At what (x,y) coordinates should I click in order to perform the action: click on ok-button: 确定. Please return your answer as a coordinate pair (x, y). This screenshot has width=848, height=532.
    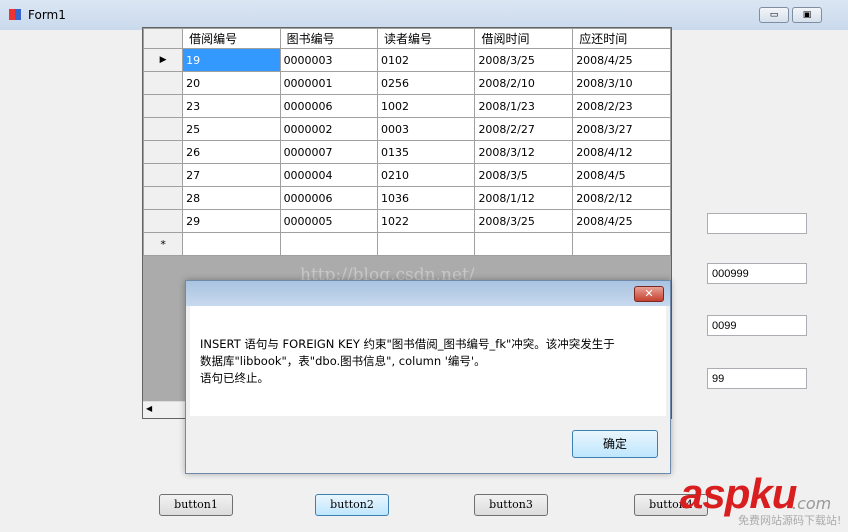
    Looking at the image, I should click on (615, 444).